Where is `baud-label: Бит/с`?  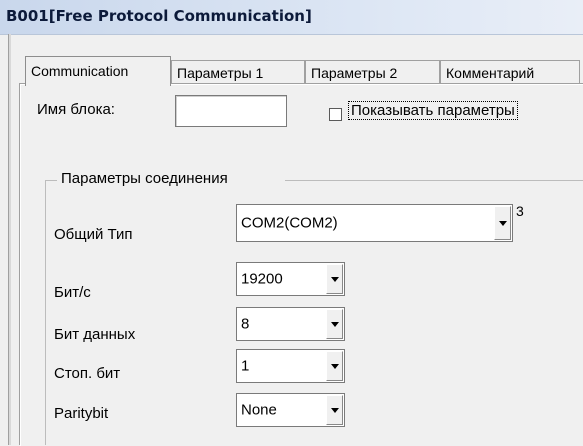 baud-label: Бит/с is located at coordinates (72, 292).